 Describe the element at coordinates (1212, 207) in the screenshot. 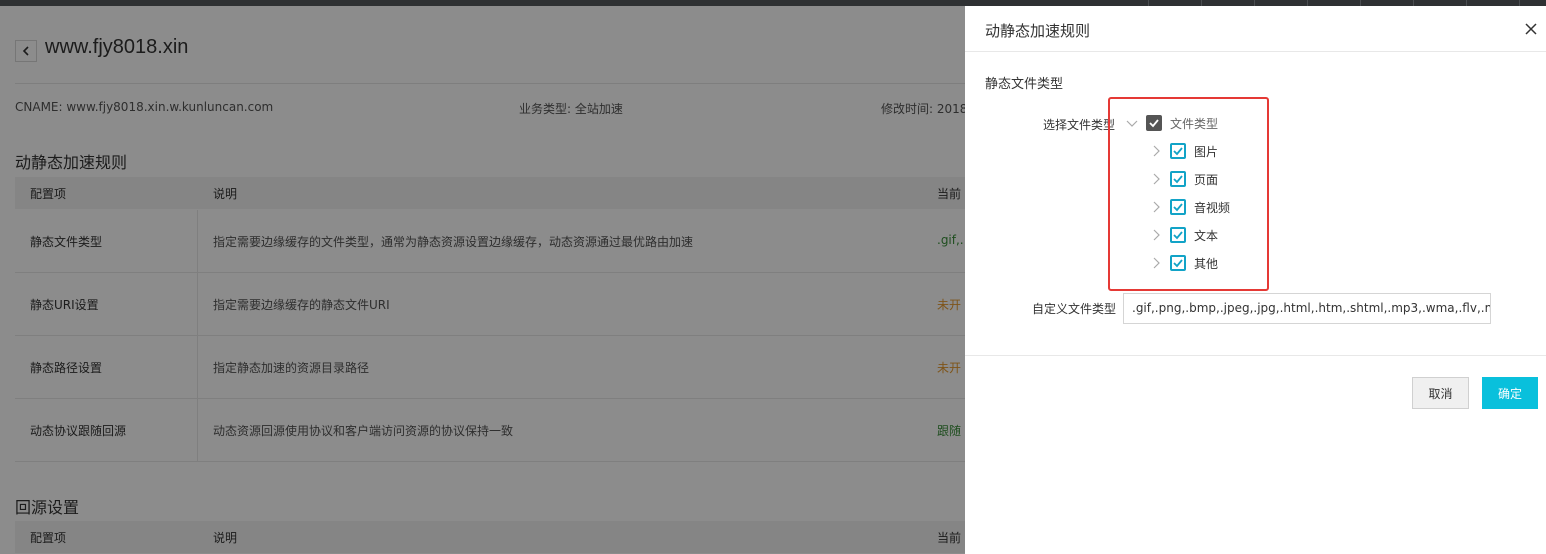

I see `tree-node-label: 音视频` at that location.